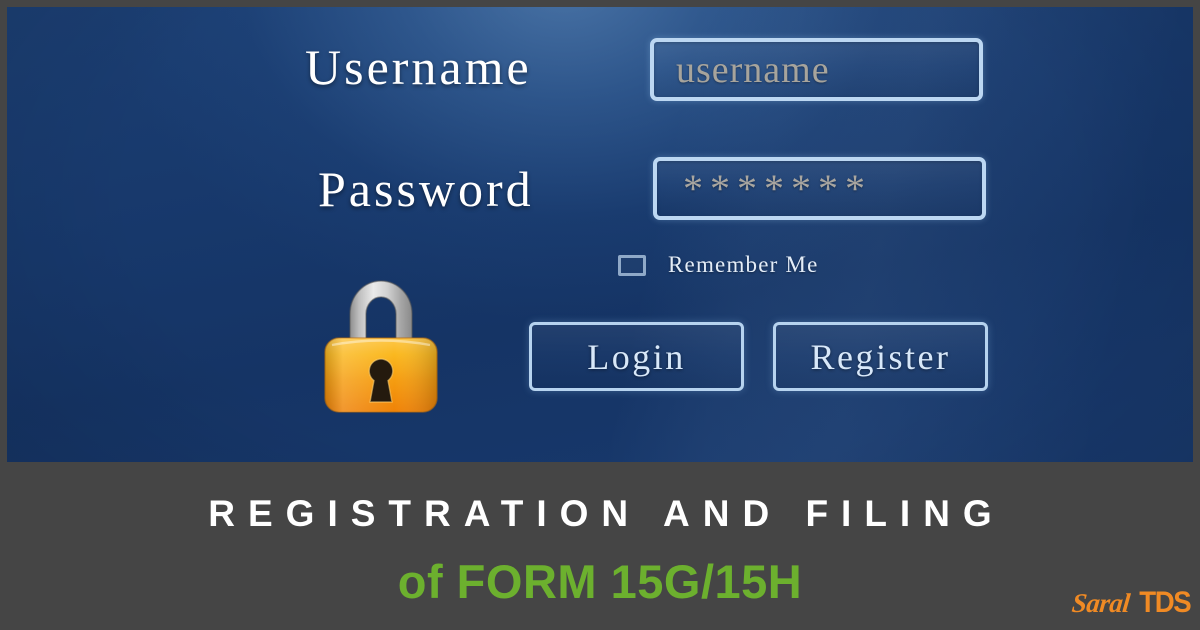  What do you see at coordinates (777, 188) in the screenshot?
I see `password-input-value: *******` at bounding box center [777, 188].